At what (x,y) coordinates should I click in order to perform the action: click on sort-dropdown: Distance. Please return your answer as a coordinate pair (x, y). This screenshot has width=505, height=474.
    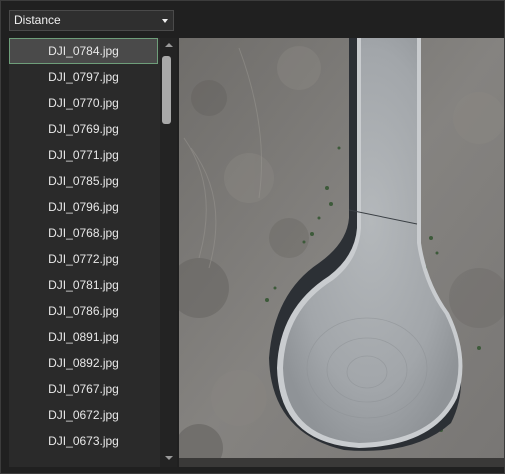
    Looking at the image, I should click on (91, 20).